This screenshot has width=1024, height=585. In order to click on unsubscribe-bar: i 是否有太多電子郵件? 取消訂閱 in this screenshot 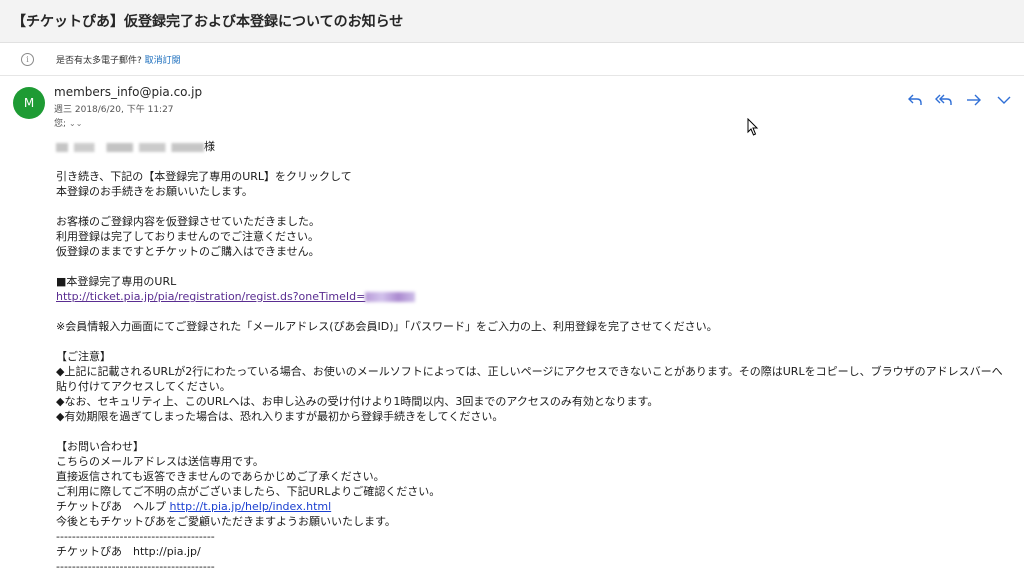, I will do `click(512, 59)`.